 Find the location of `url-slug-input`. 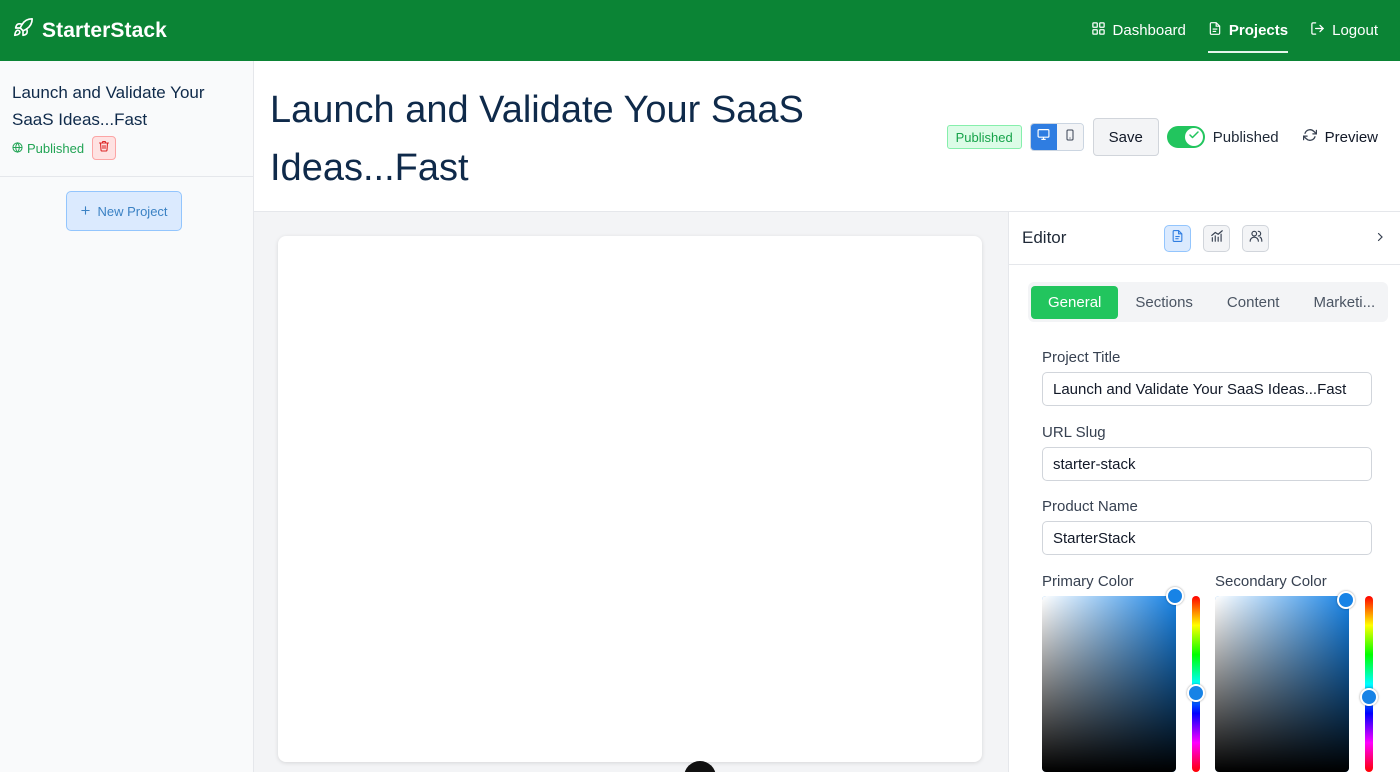

url-slug-input is located at coordinates (1207, 464).